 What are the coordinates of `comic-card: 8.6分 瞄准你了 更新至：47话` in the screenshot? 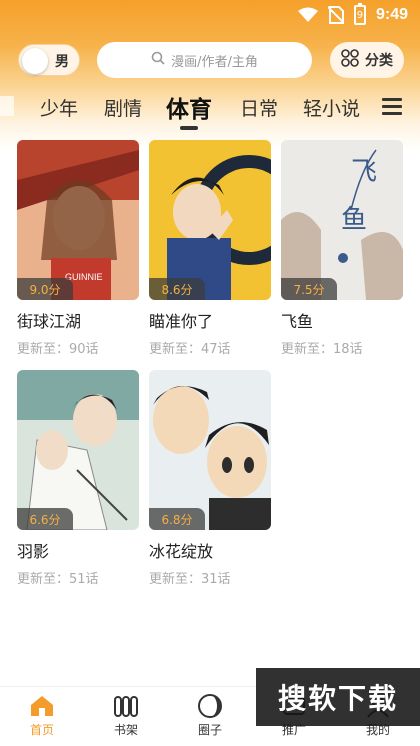 It's located at (210, 248).